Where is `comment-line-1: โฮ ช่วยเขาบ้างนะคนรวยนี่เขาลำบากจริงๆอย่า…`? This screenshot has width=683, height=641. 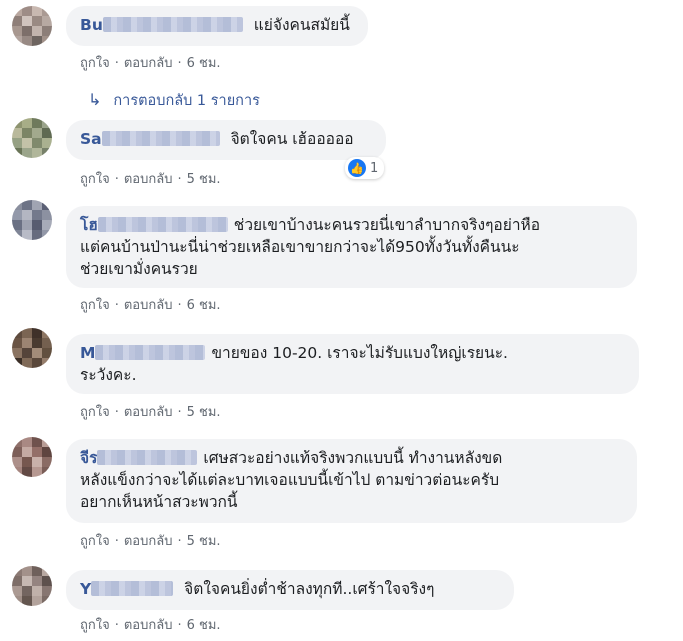 comment-line-1: โฮ ช่วยเขาบ้างนะคนรวยนี่เขาลำบากจริงๆอย่า… is located at coordinates (310, 225).